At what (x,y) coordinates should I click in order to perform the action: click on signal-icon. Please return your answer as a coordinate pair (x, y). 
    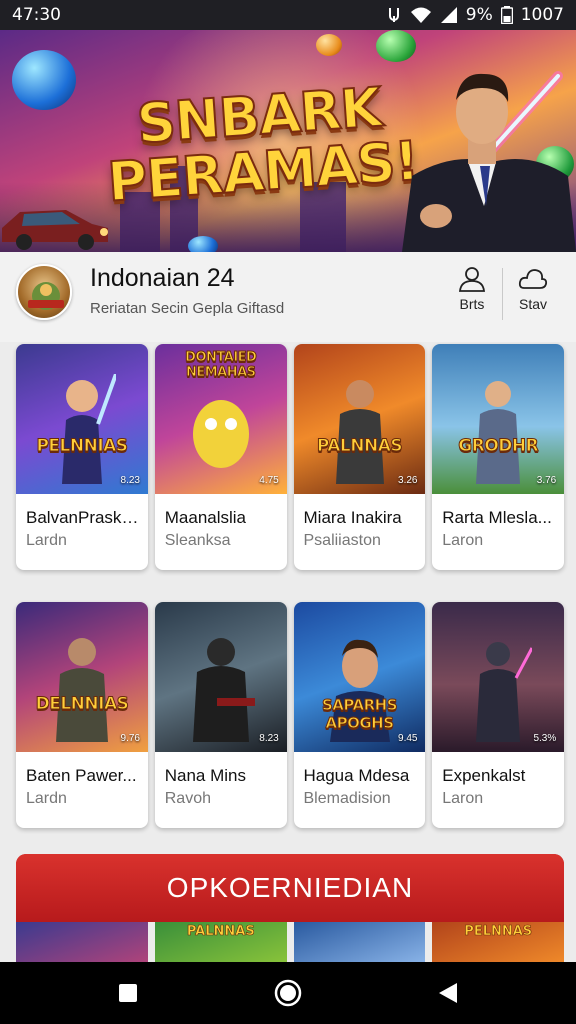
    Looking at the image, I should click on (449, 15).